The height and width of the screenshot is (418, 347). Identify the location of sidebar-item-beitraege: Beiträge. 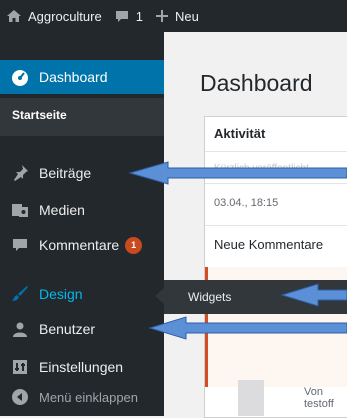
(82, 173).